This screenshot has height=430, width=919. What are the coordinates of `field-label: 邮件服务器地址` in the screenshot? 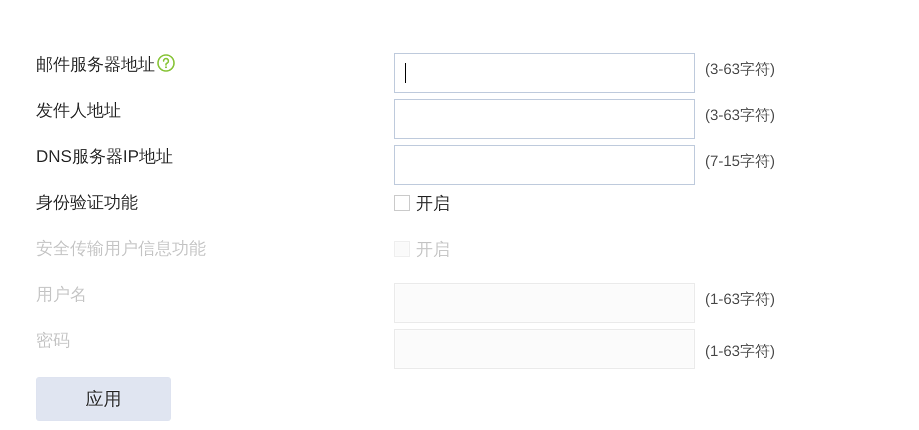 It's located at (95, 65).